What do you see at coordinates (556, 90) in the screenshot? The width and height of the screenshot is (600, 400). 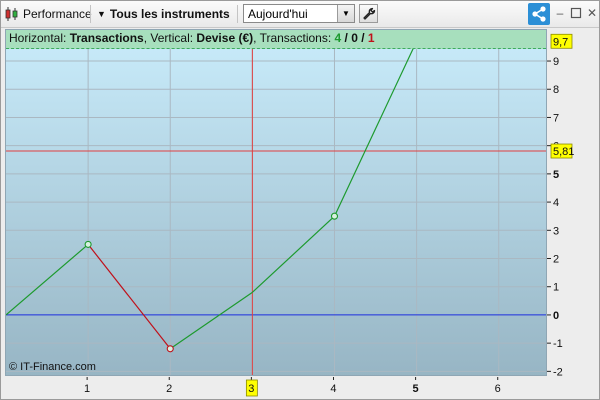 I see `y-tick-label: 8` at bounding box center [556, 90].